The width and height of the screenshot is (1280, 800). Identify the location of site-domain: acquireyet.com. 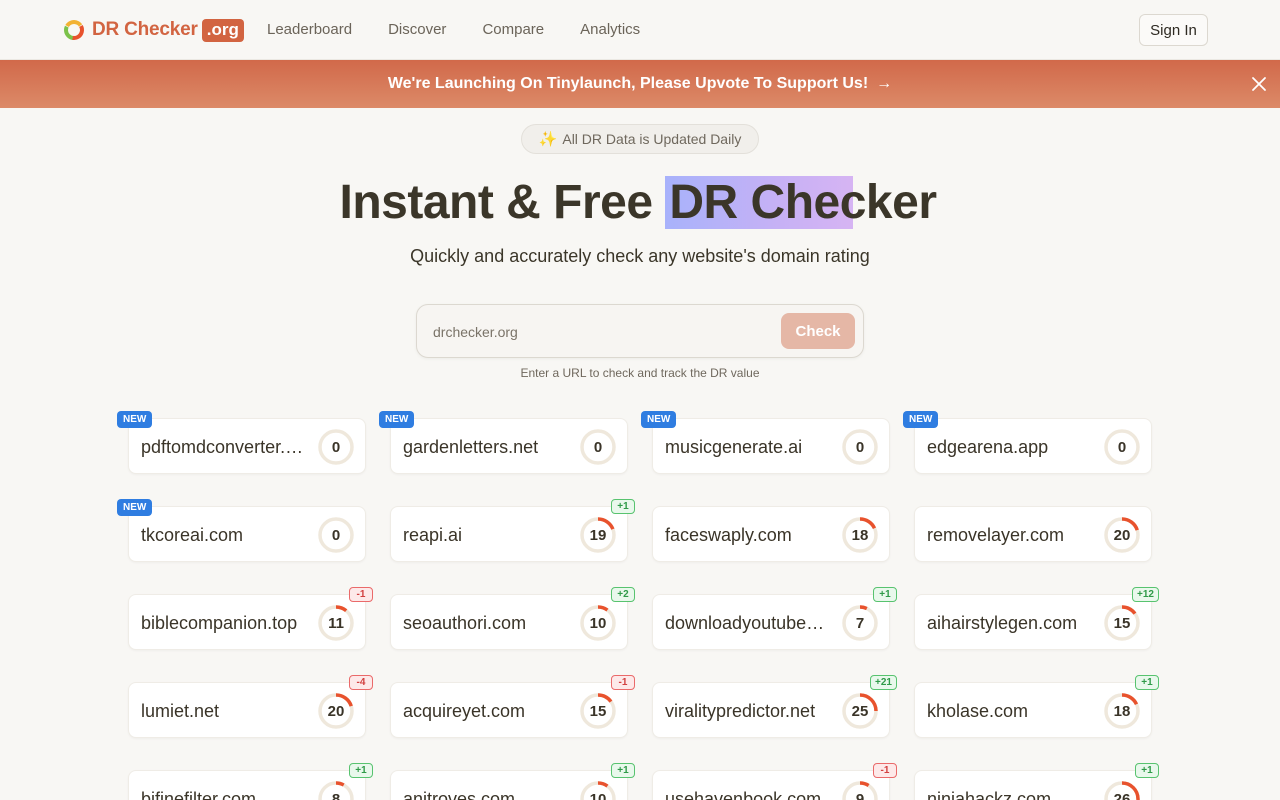
(464, 711).